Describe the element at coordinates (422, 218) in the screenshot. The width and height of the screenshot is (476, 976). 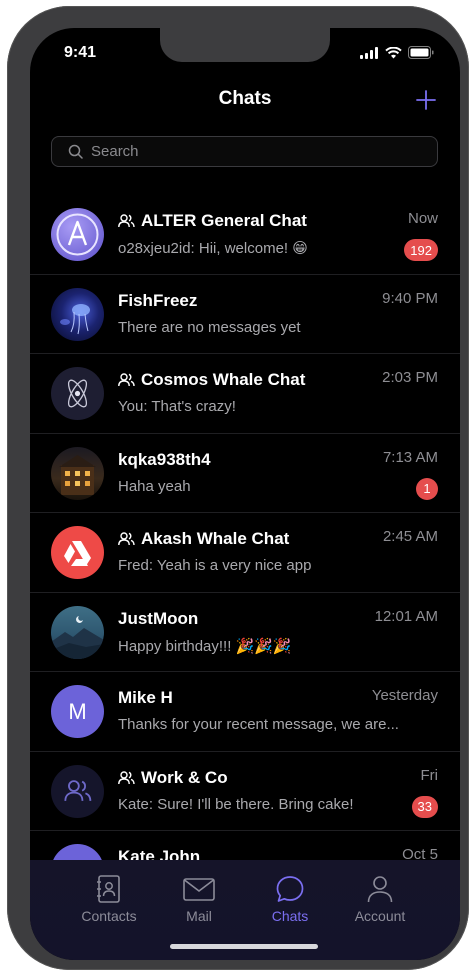
I see `chat-time: Now` at that location.